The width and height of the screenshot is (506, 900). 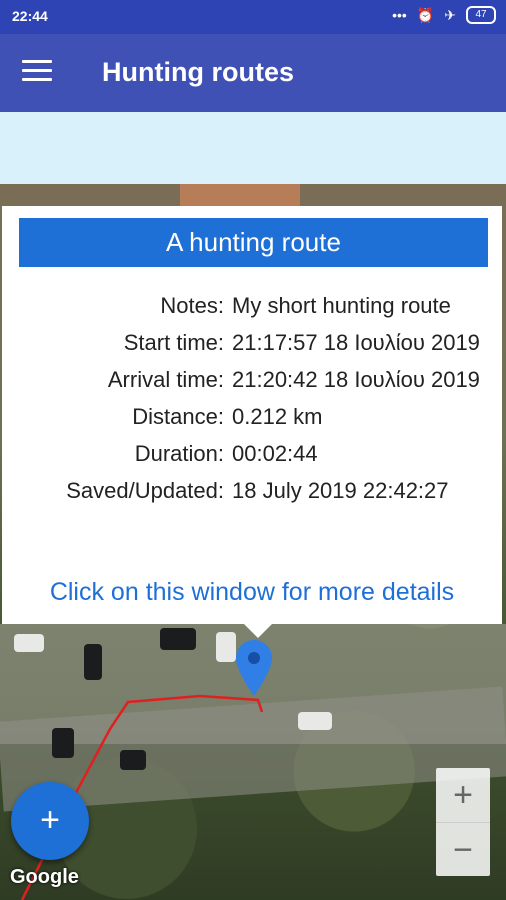 I want to click on info-row: Notes: My short hunting route, so click(x=252, y=305).